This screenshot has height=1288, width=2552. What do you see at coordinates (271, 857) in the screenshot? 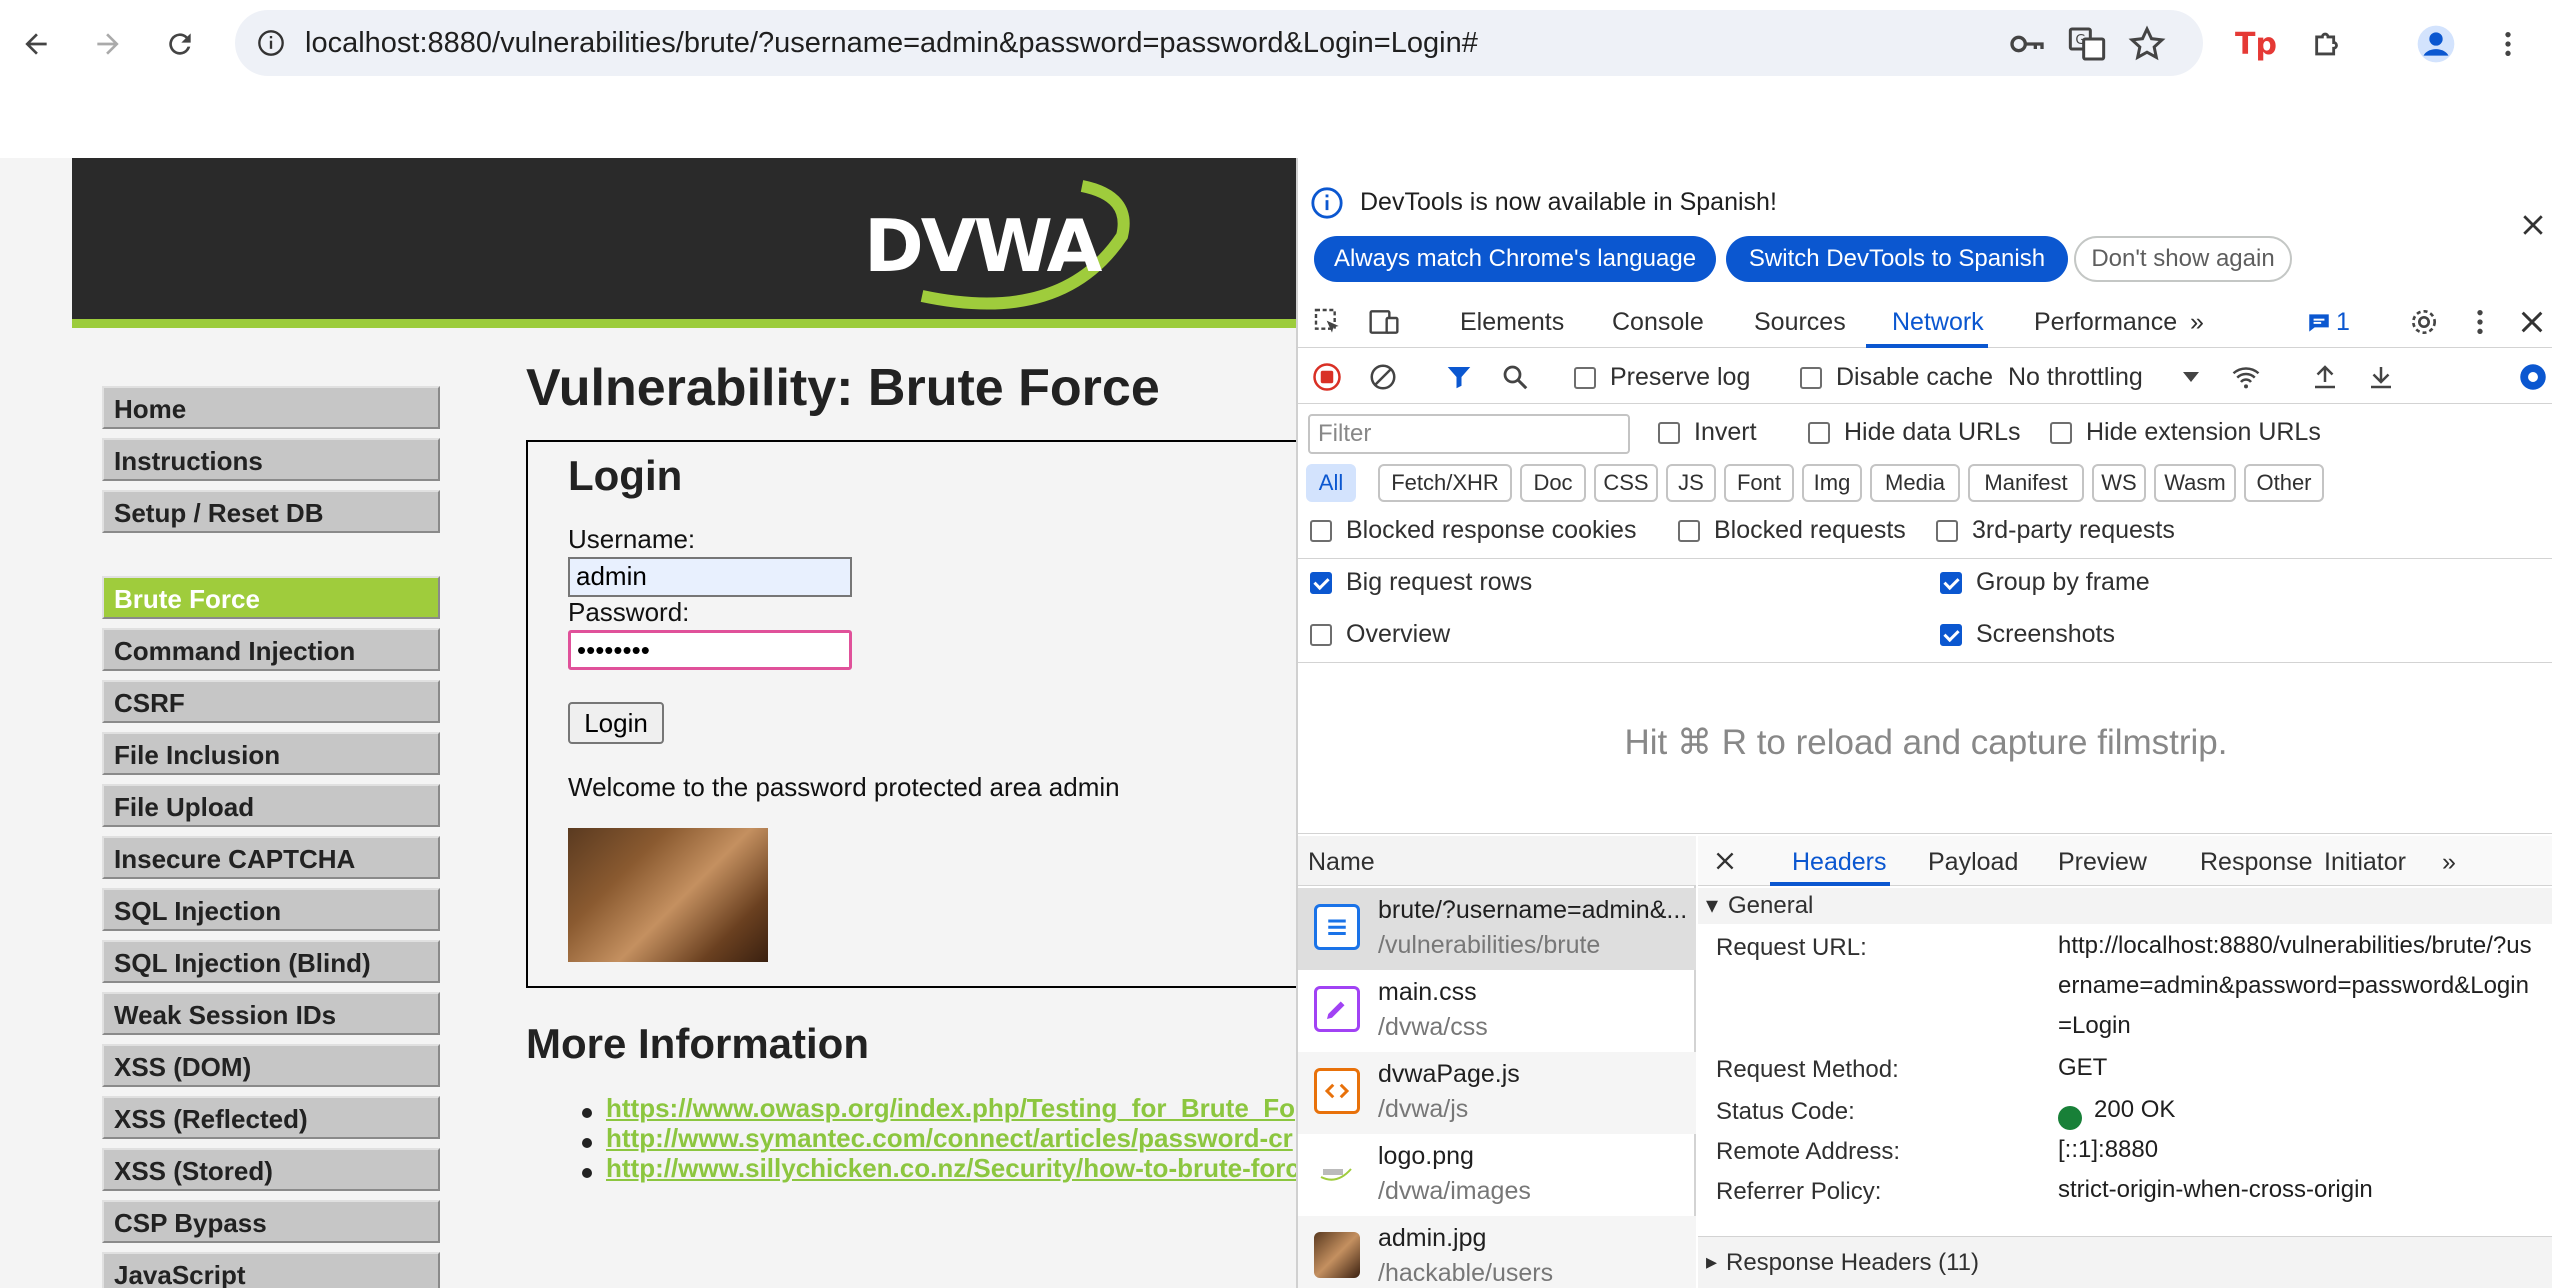
I see `menu-item-insecure-captcha: Insecure CAPTCHA` at bounding box center [271, 857].